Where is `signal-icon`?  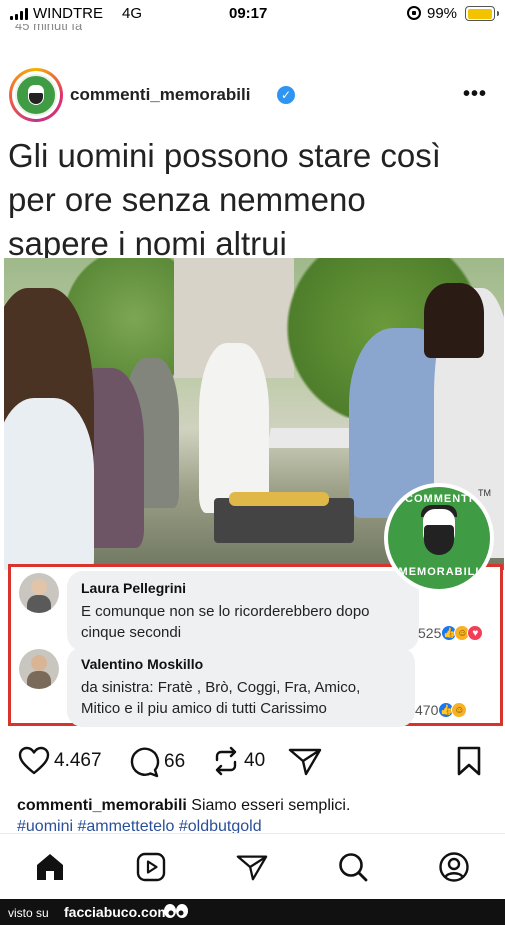
signal-icon is located at coordinates (19, 14).